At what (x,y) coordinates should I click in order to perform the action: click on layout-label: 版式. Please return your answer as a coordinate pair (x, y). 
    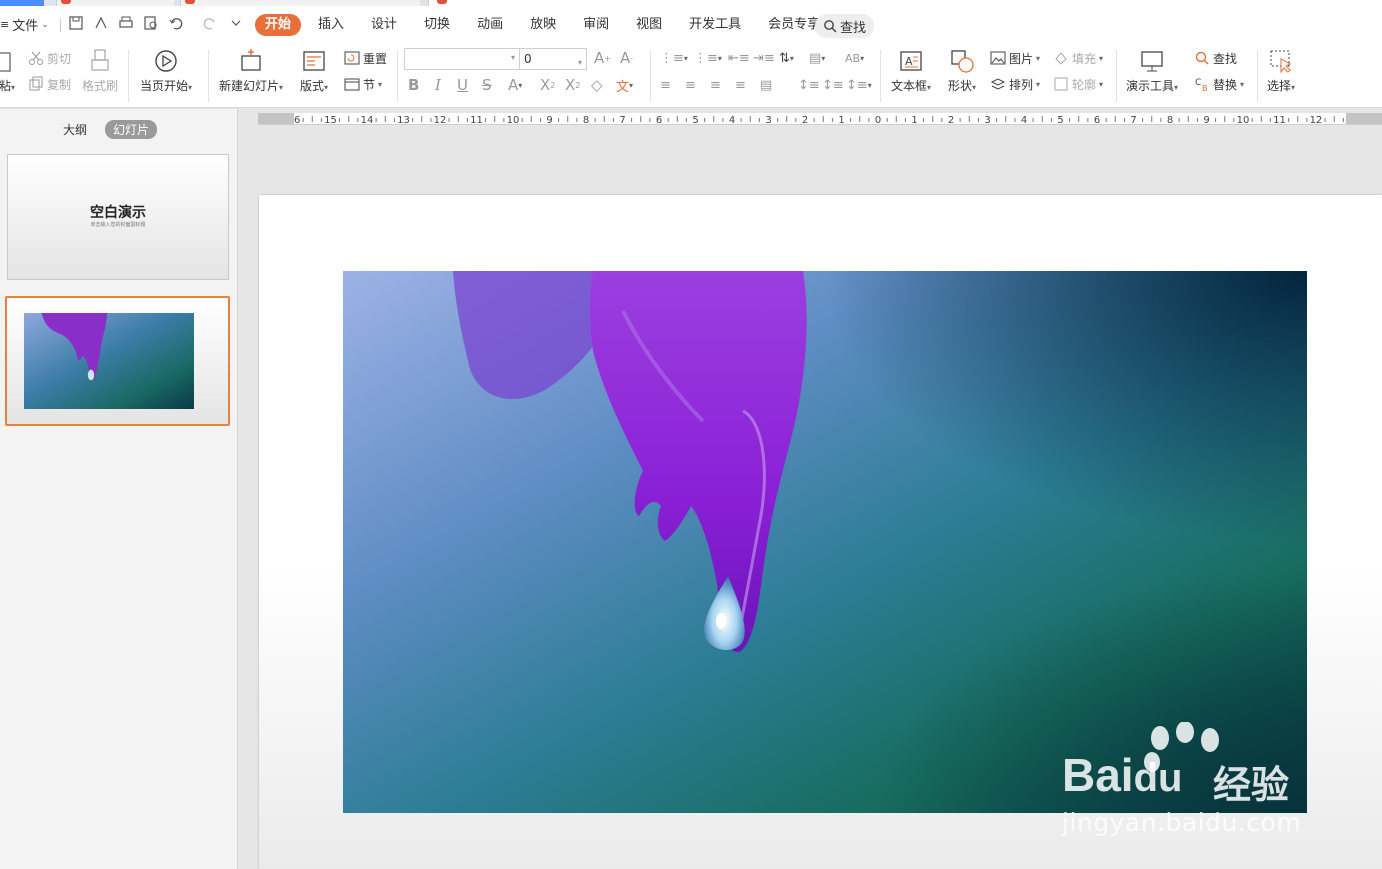
    Looking at the image, I should click on (312, 86).